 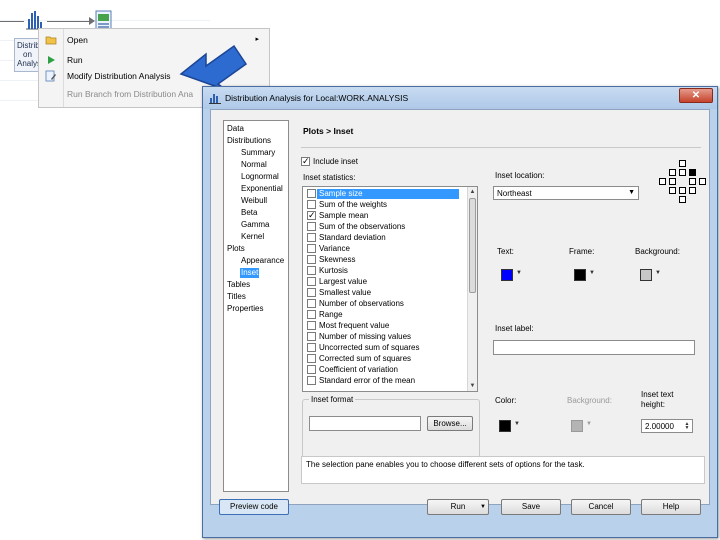 I want to click on cancel-button: Cancel, so click(x=601, y=507).